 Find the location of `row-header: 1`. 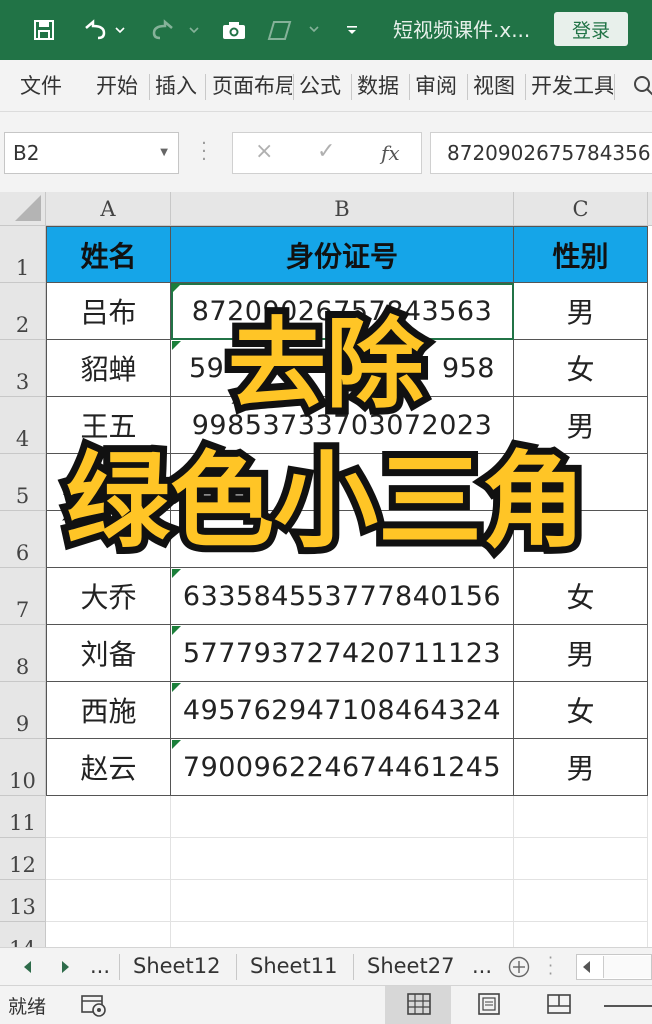

row-header: 1 is located at coordinates (23, 254).